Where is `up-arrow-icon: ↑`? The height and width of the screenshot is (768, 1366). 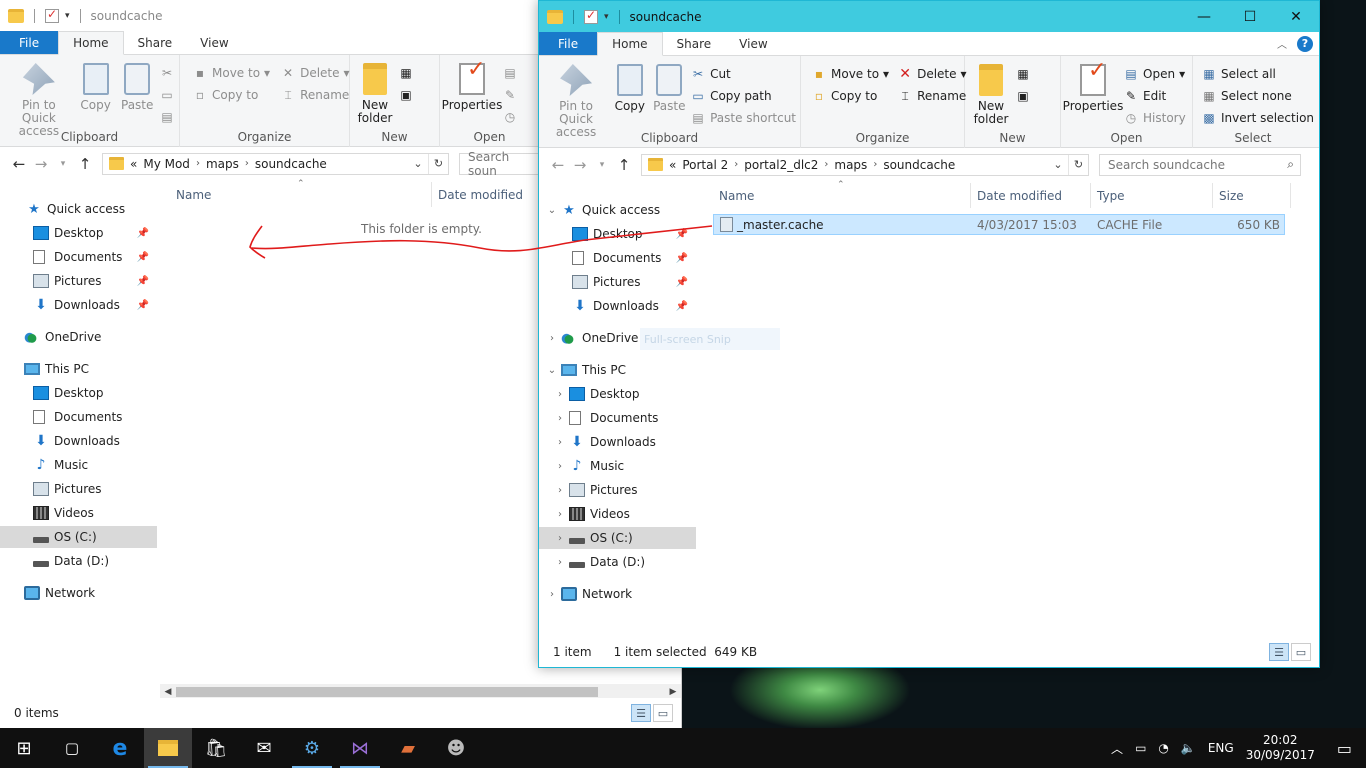 up-arrow-icon: ↑ is located at coordinates (624, 165).